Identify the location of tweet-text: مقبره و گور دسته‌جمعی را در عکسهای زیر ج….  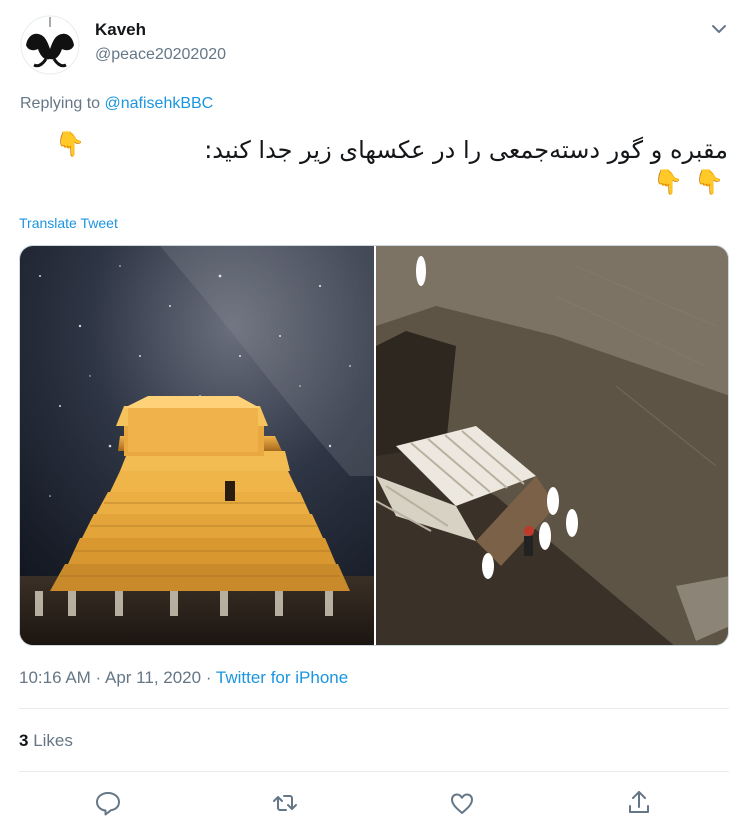
(466, 150).